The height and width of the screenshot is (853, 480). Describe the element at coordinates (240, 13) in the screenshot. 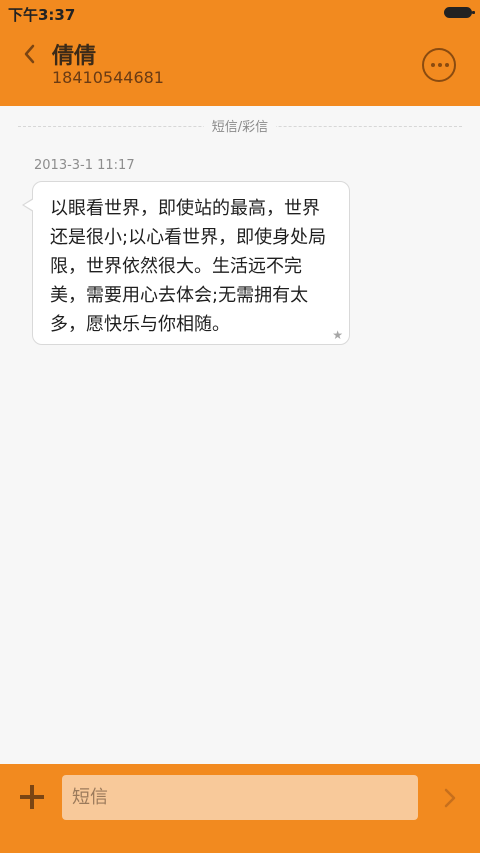

I see `status-bar: 下午3:37` at that location.